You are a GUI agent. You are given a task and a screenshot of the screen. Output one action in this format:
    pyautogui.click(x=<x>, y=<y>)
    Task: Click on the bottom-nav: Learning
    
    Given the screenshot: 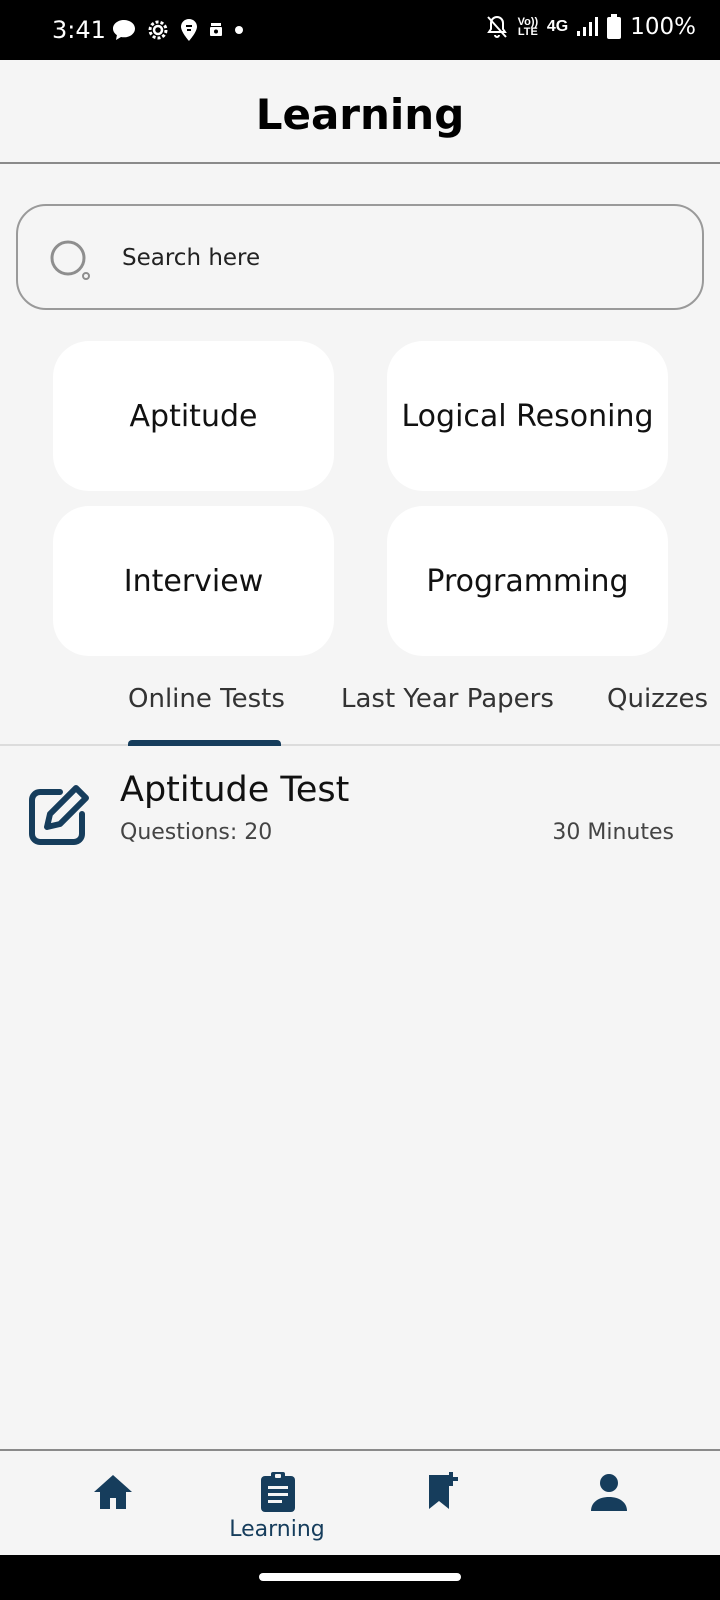 What is the action you would take?
    pyautogui.click(x=360, y=1502)
    